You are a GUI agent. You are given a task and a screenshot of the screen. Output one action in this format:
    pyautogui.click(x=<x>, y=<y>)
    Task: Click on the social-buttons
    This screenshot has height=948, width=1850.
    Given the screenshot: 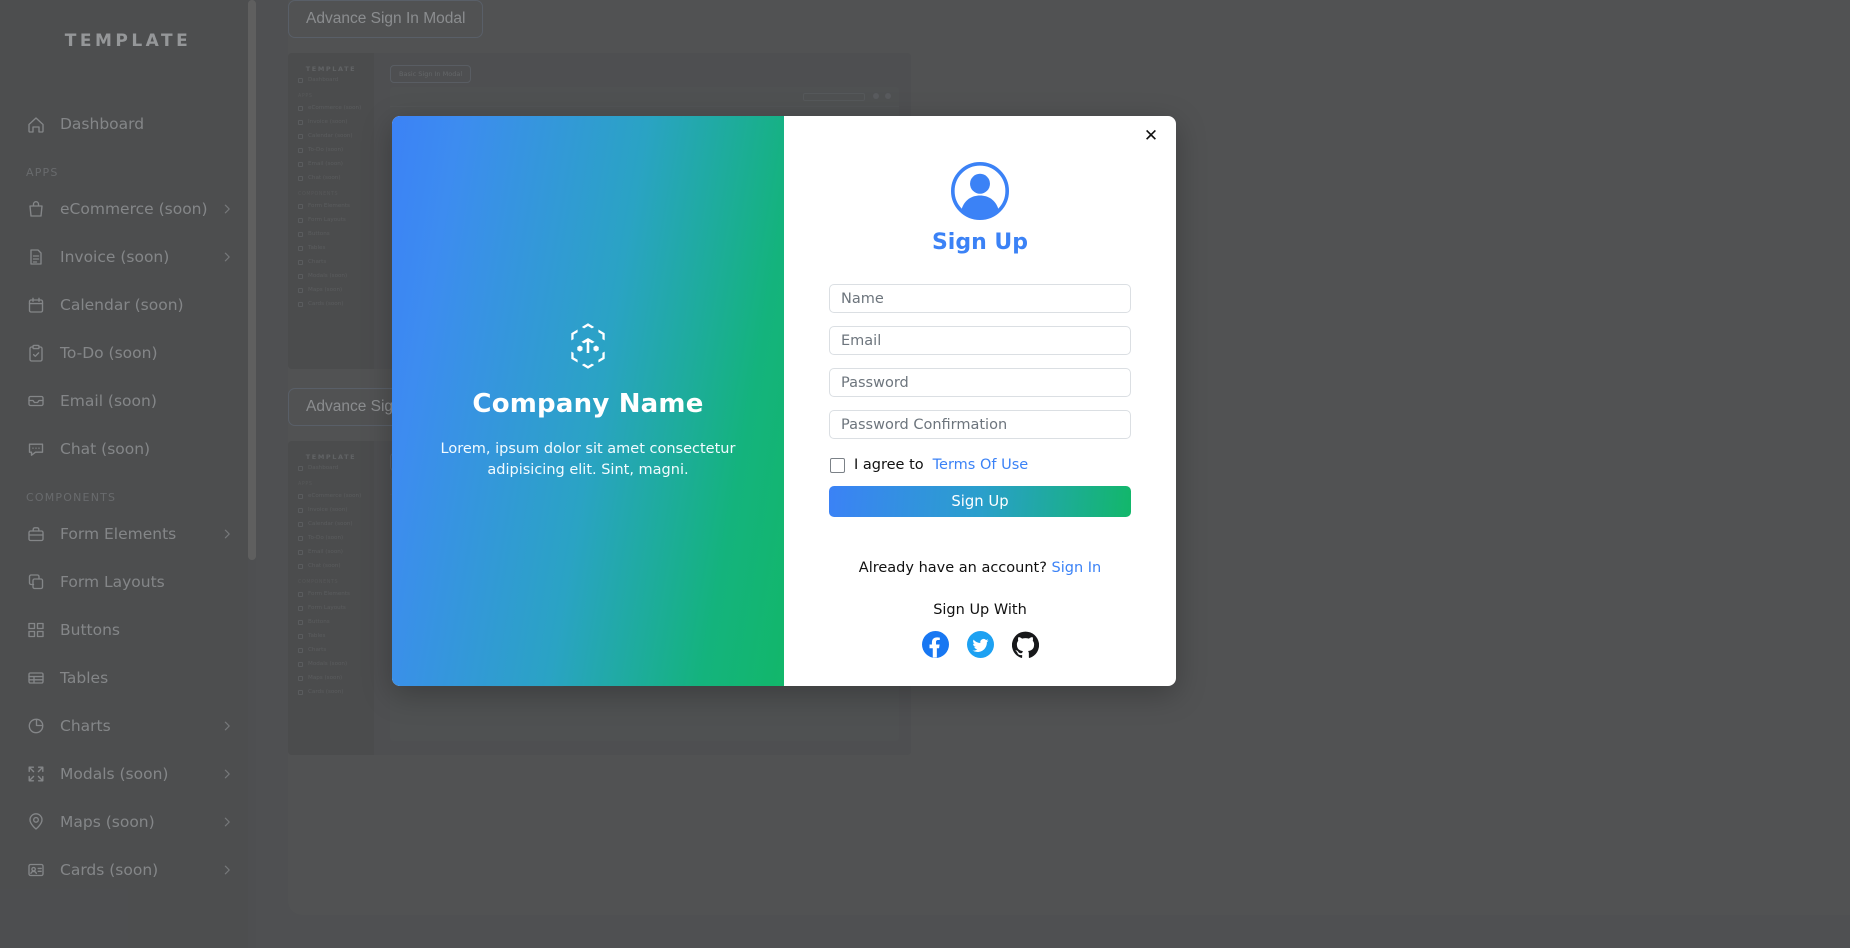 What is the action you would take?
    pyautogui.click(x=980, y=644)
    